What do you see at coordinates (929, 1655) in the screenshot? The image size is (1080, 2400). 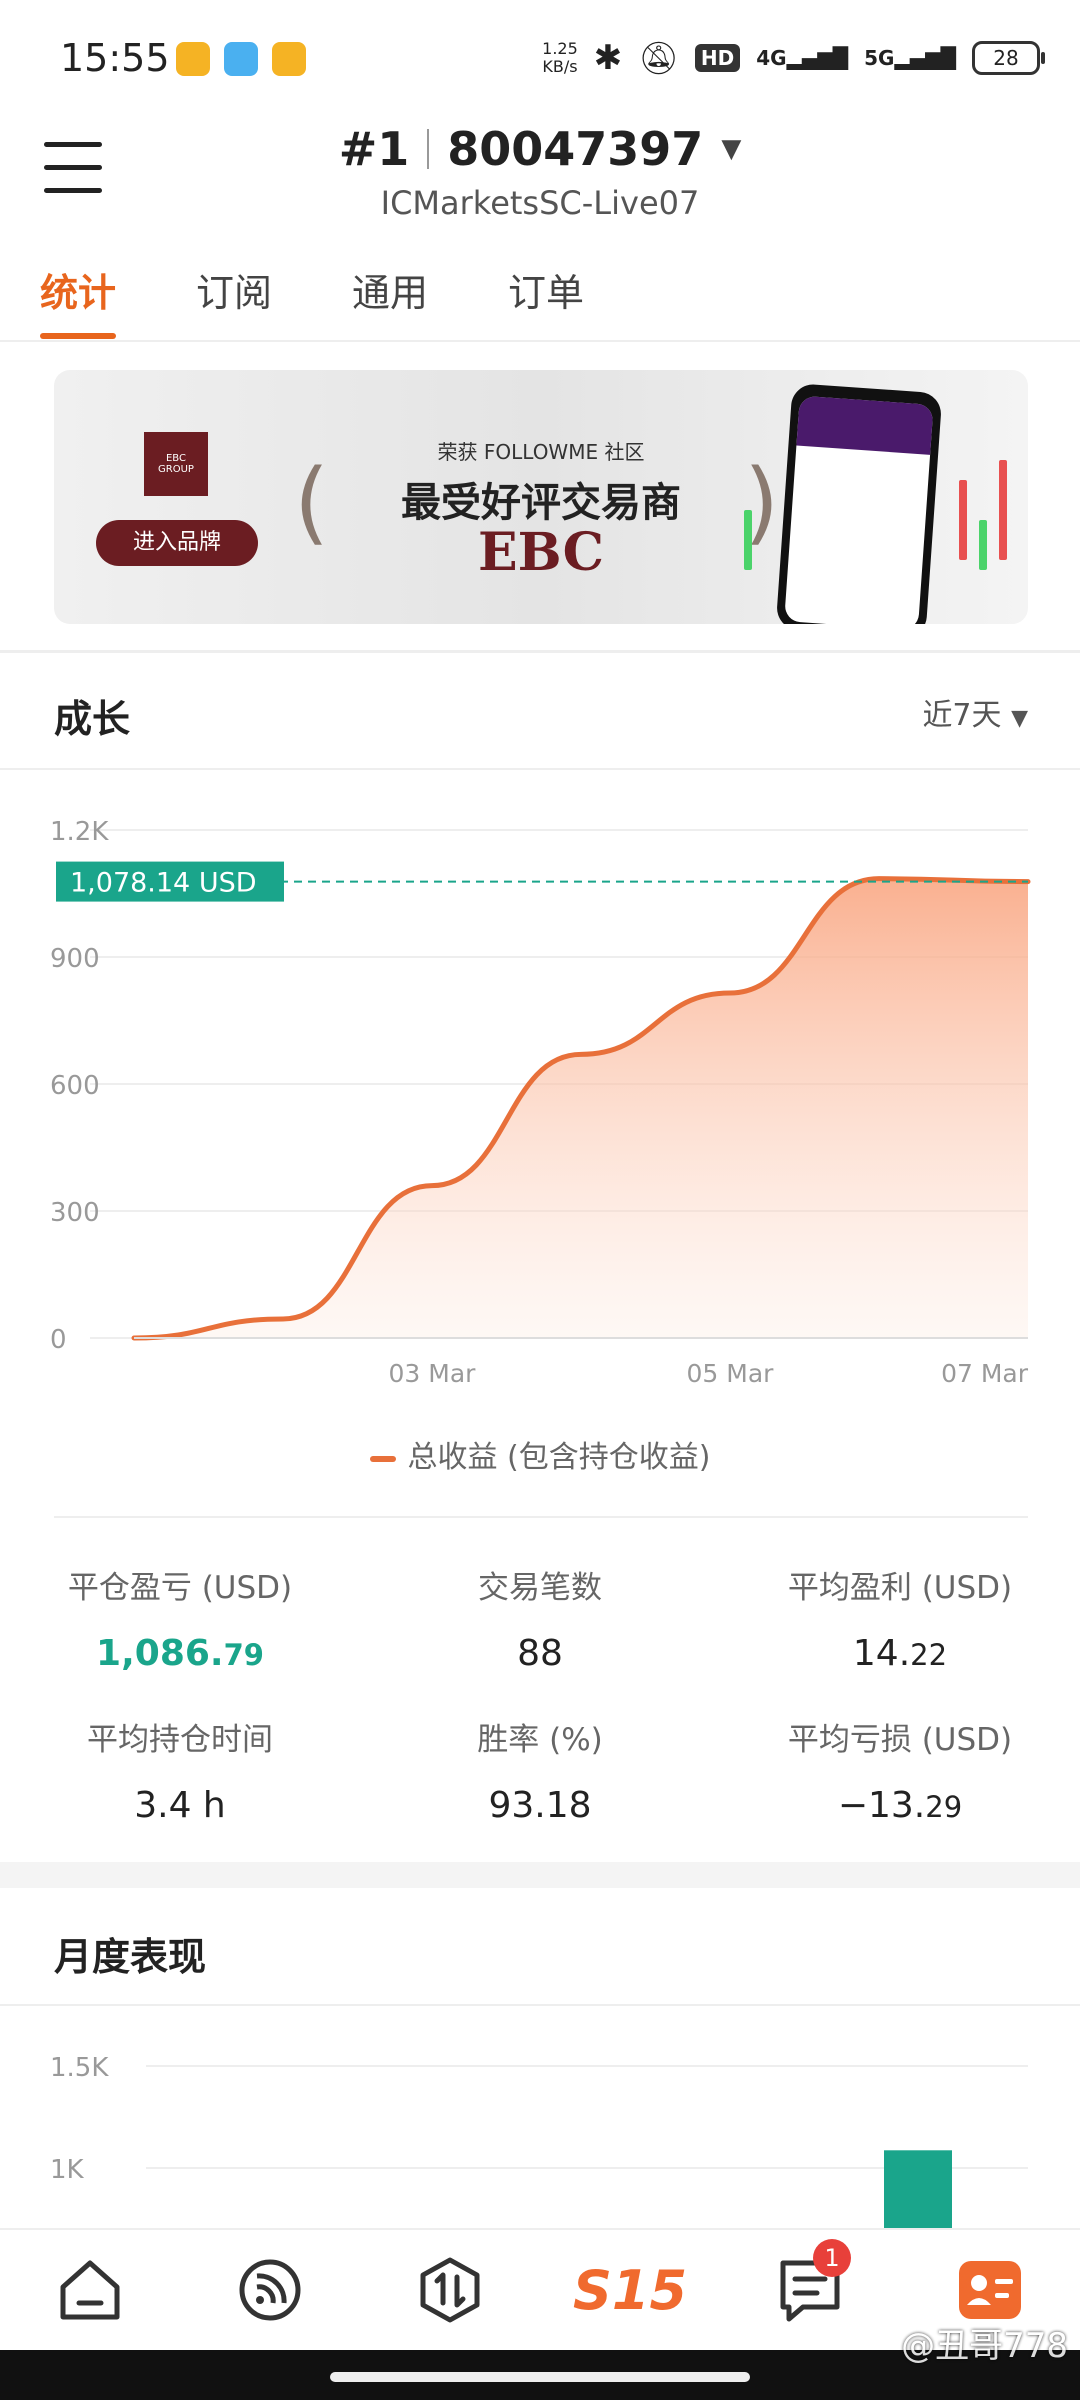 I see `stat-value-decimals: 22` at bounding box center [929, 1655].